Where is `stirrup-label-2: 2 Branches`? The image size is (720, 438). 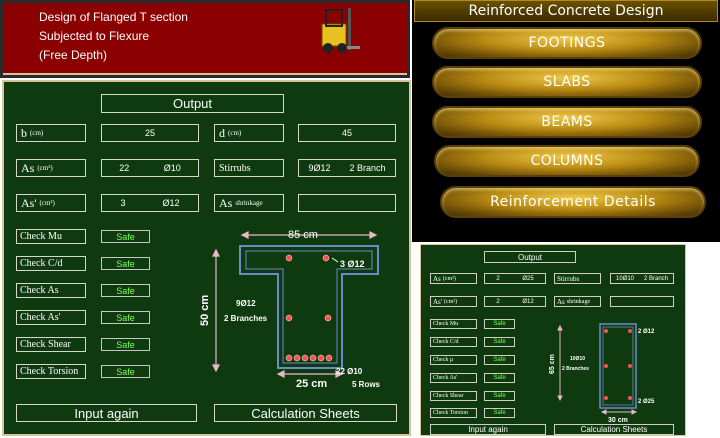
stirrup-label-2: 2 Branches is located at coordinates (246, 318).